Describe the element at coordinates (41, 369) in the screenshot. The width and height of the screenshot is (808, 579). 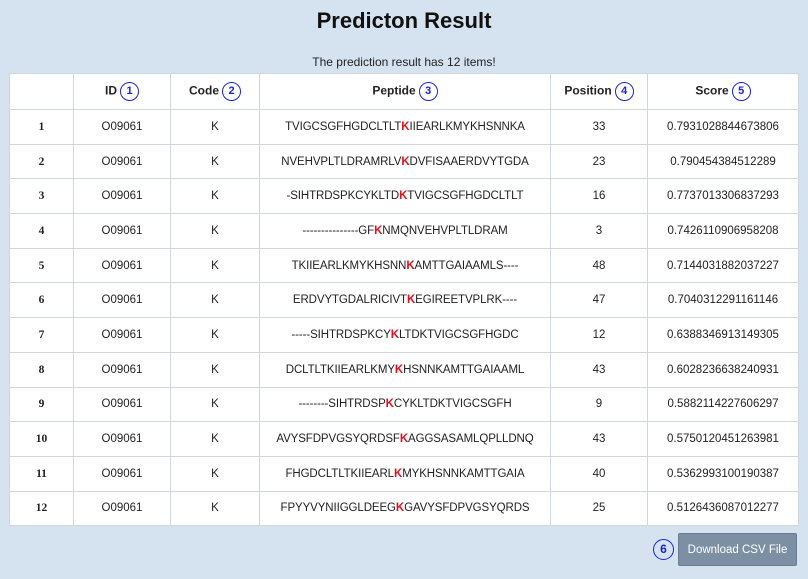
I see `row-index: 8` at that location.